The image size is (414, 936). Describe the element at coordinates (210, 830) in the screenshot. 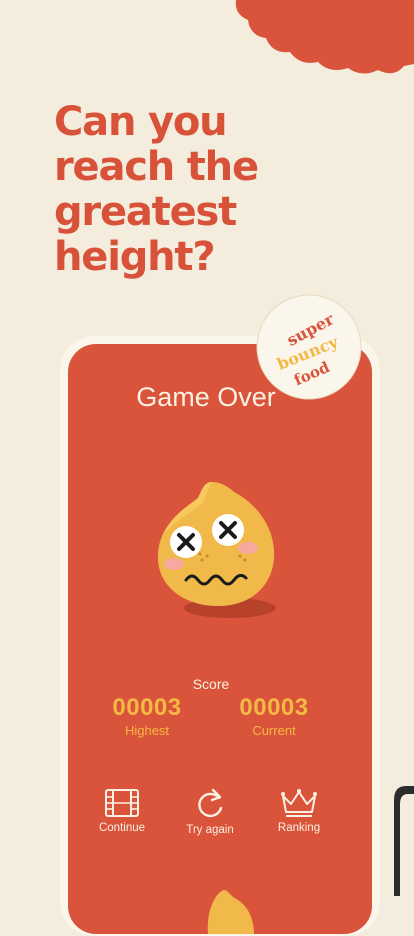

I see `try-again-label: Try again` at that location.